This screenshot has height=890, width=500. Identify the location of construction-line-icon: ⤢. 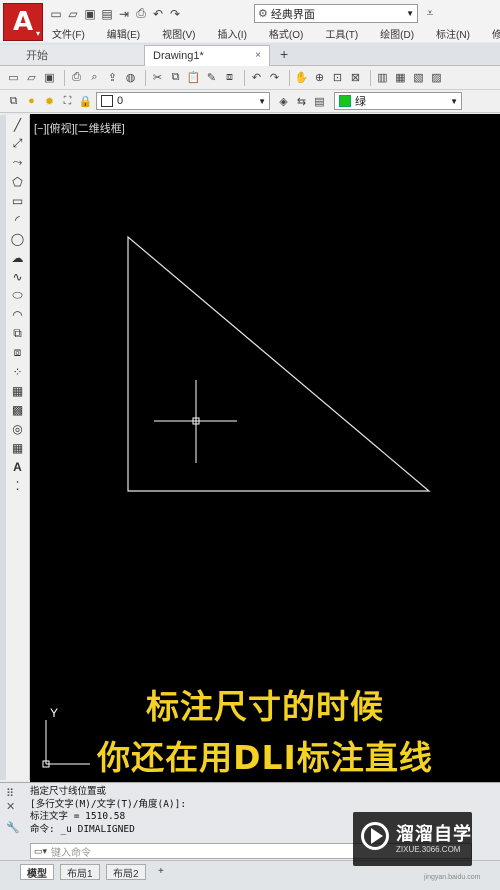
(17, 143).